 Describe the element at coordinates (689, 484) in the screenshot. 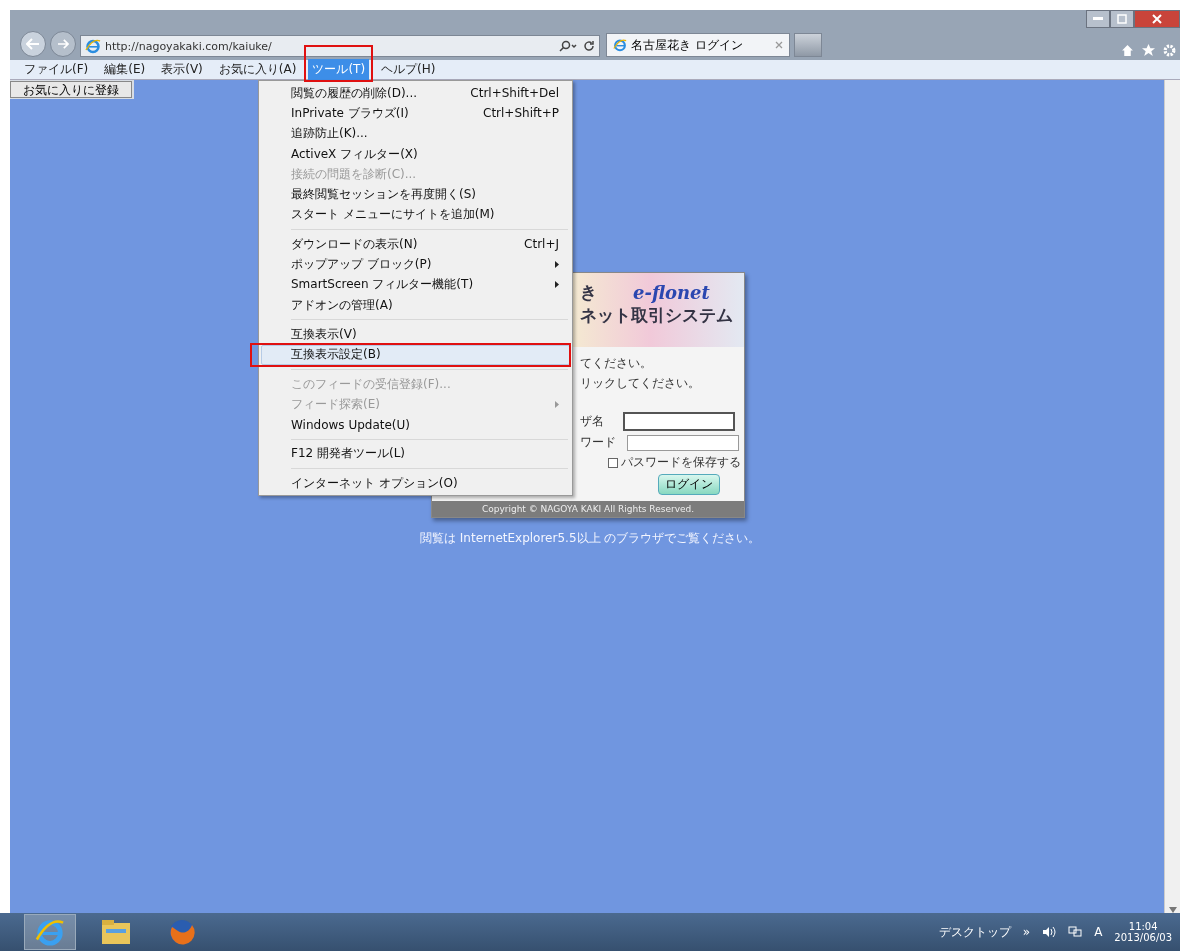

I see `login-button: ログイン` at that location.